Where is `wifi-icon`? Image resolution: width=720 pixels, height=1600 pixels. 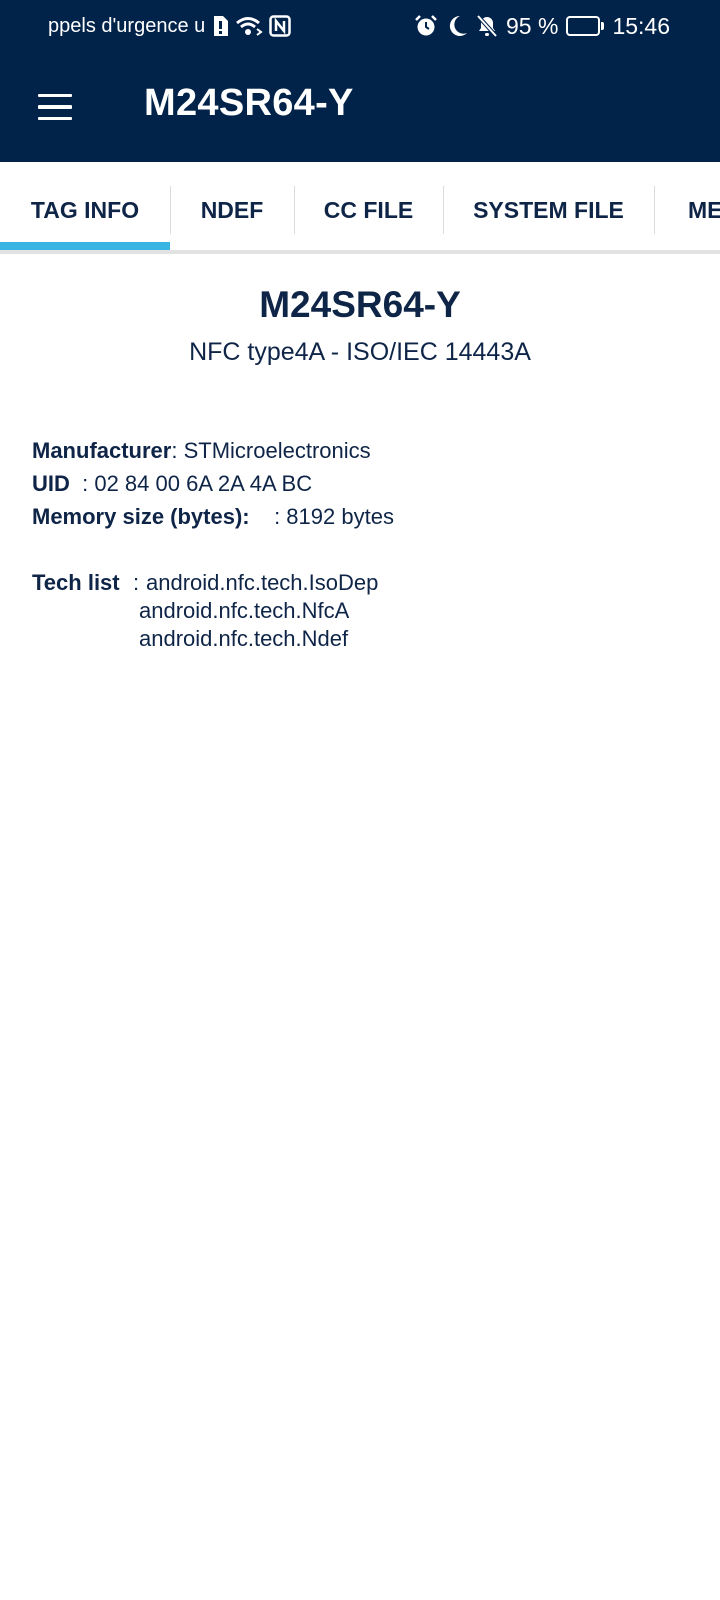
wifi-icon is located at coordinates (249, 26).